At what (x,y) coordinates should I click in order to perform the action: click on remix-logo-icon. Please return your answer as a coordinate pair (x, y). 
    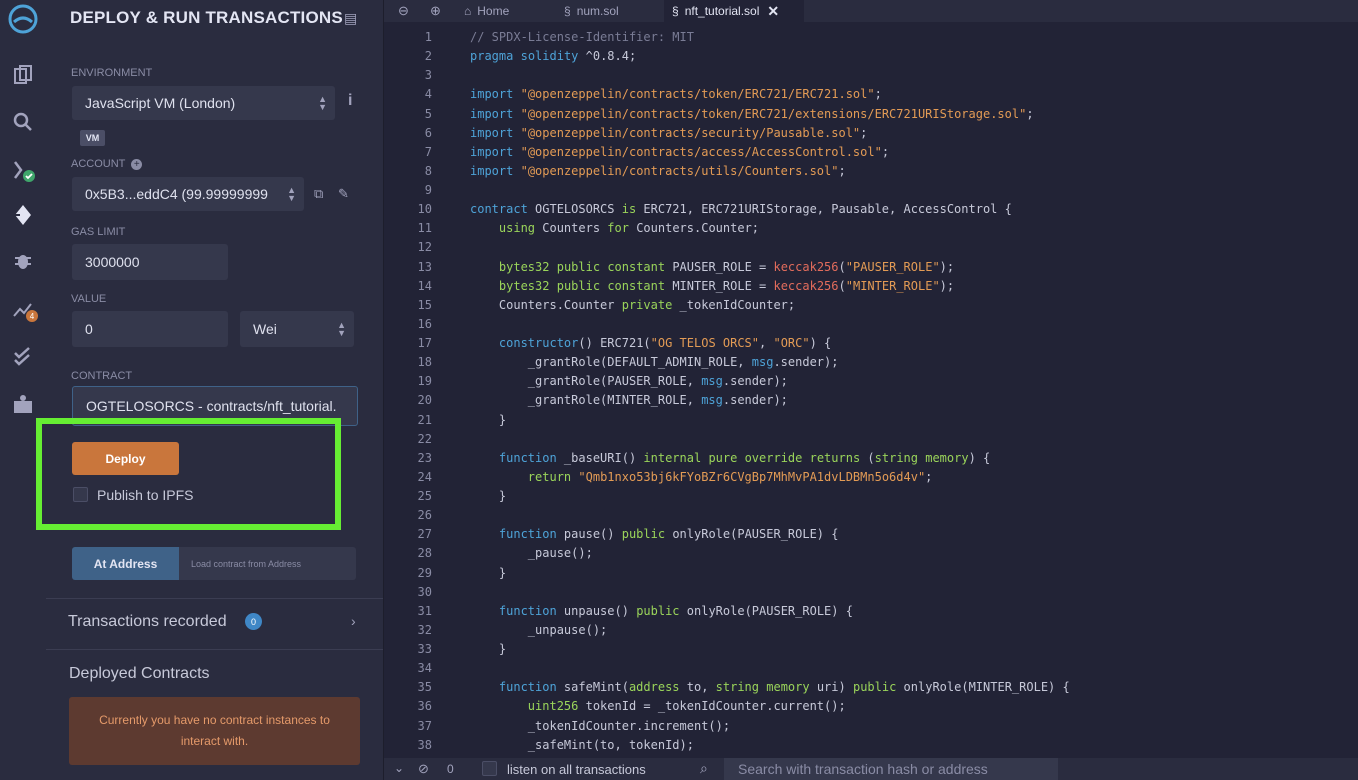
    Looking at the image, I should click on (23, 19).